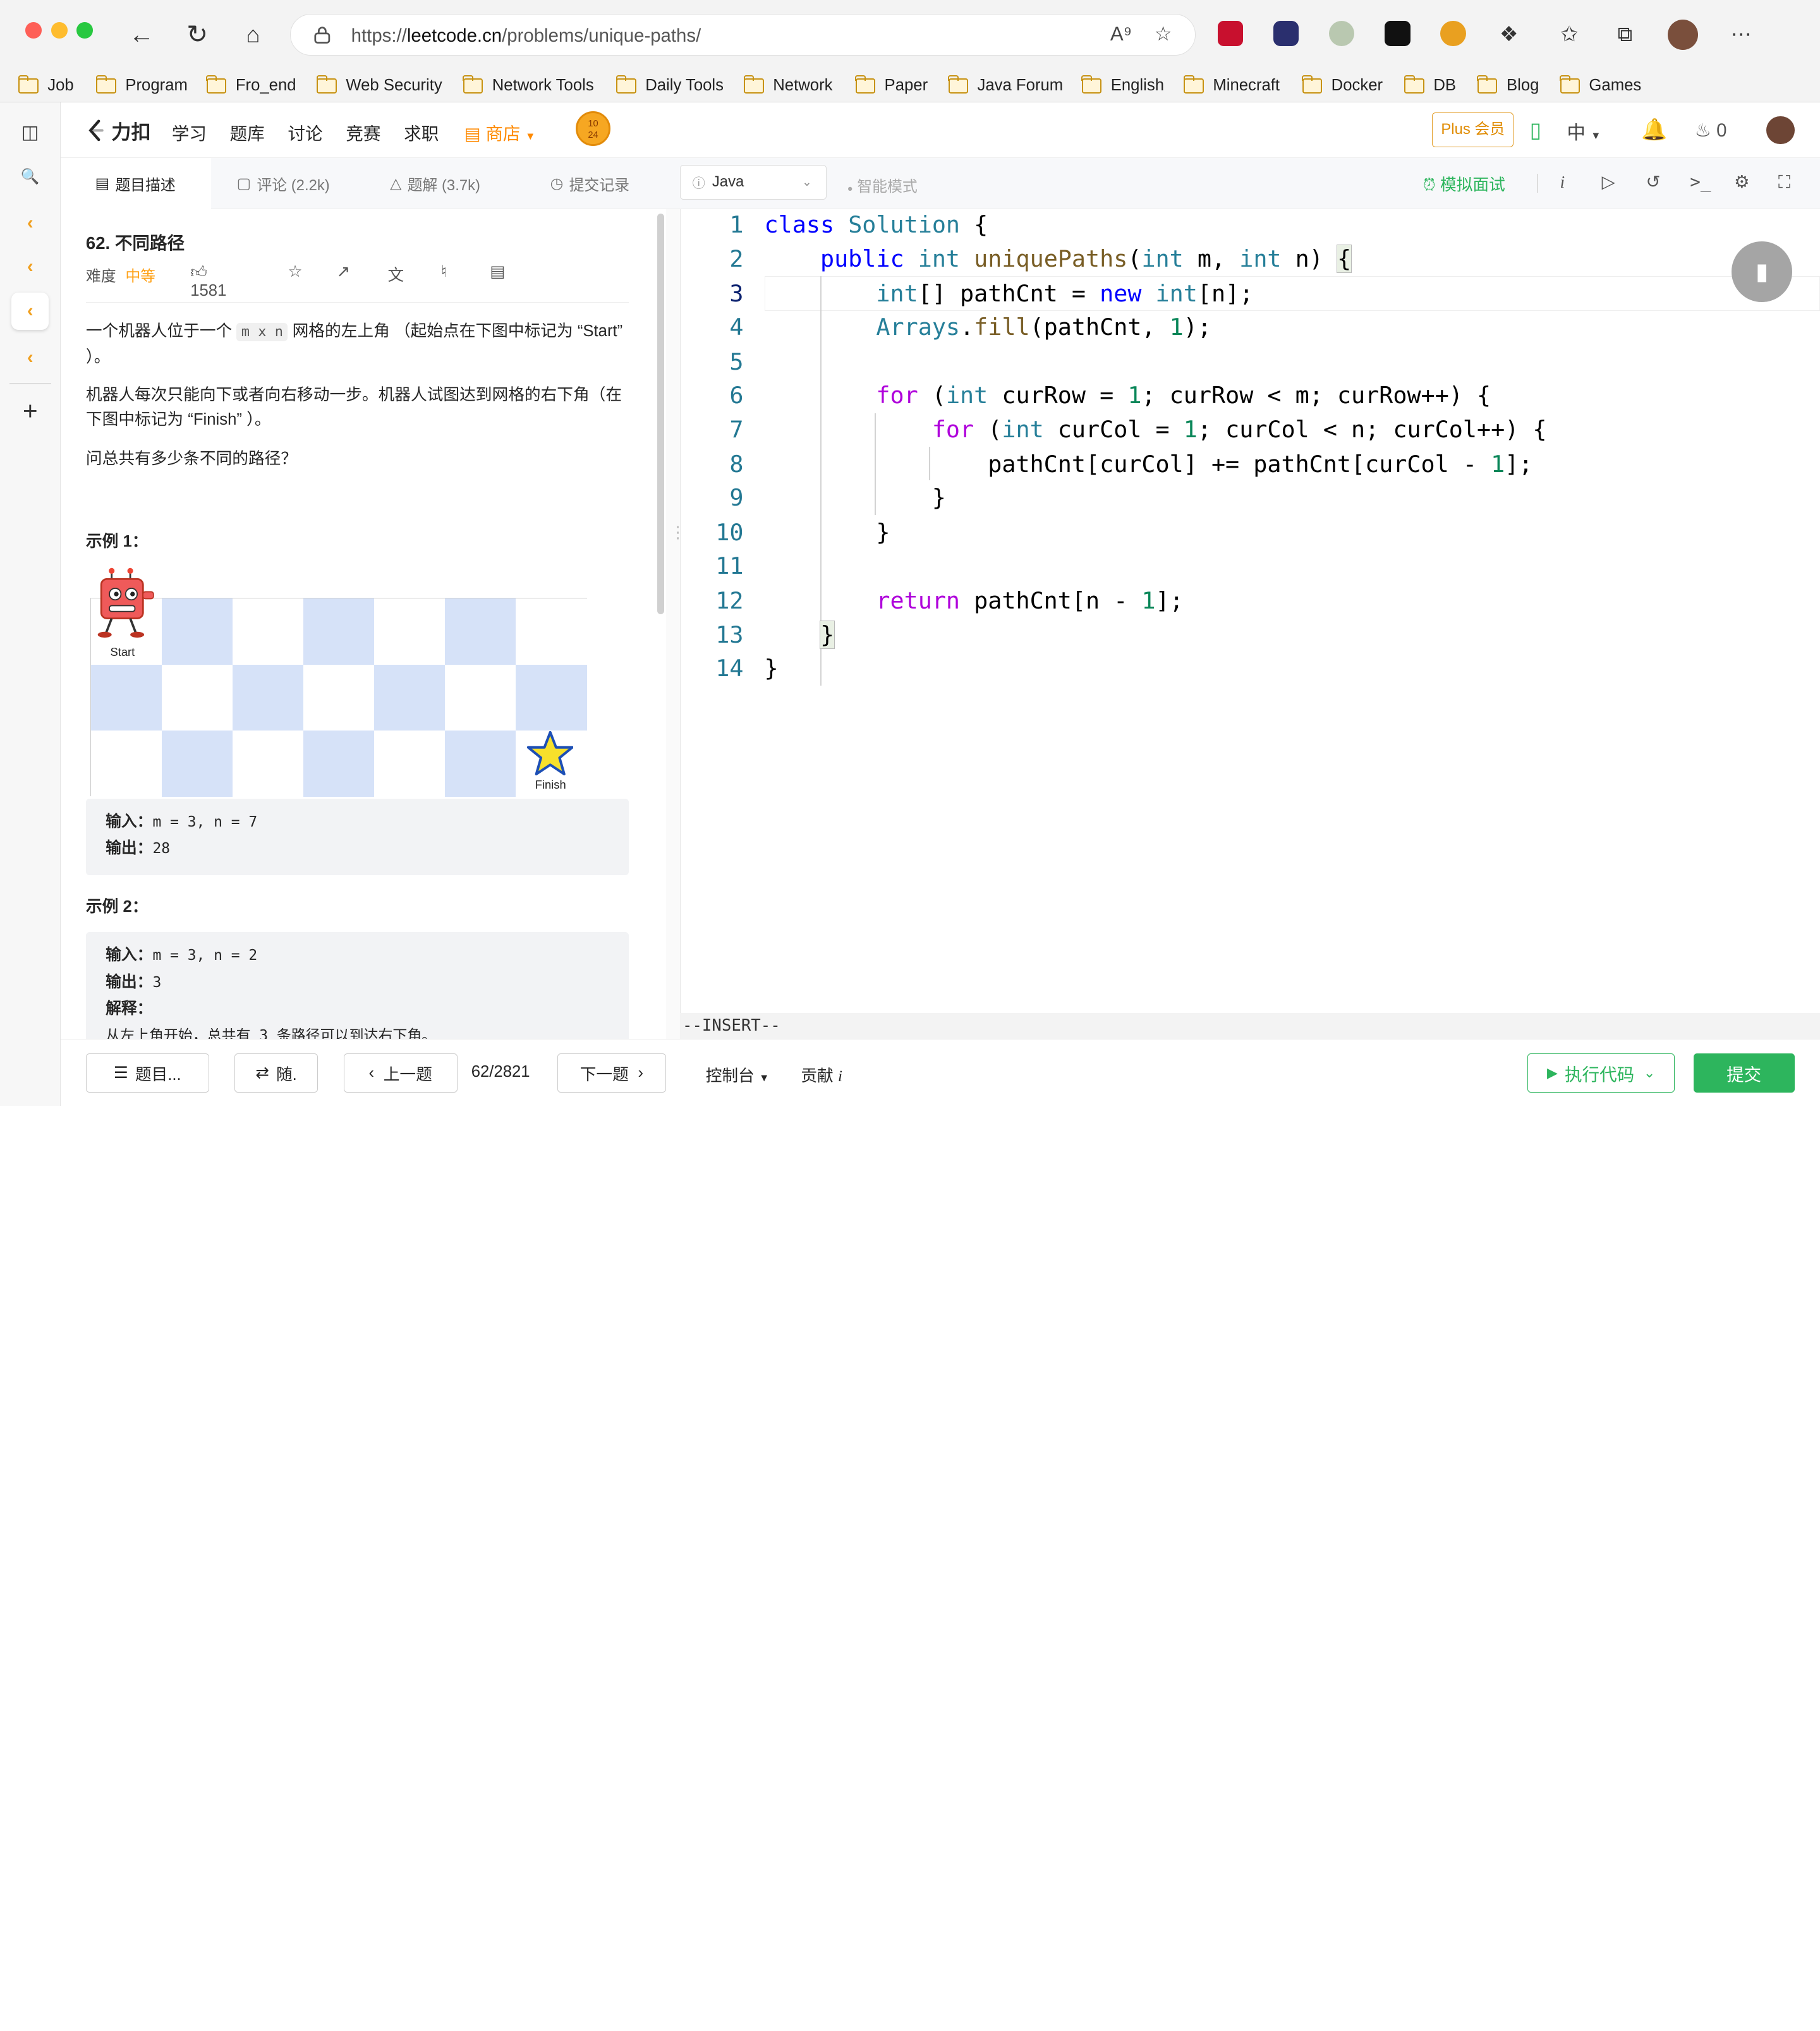  What do you see at coordinates (589, 183) in the screenshot?
I see `tab-submissions: ◷ 提交记录` at bounding box center [589, 183].